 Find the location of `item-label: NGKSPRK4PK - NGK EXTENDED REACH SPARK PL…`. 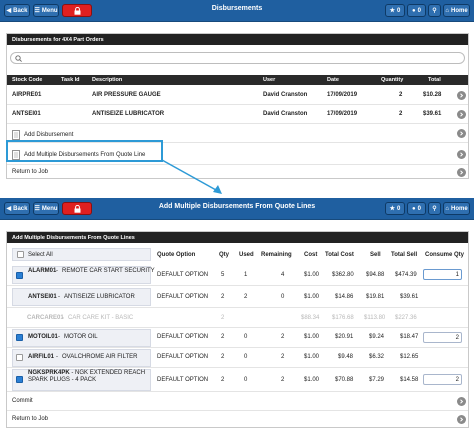

item-label: NGKSPRK4PK - NGK EXTENDED REACH SPARK PL… is located at coordinates (88, 376).